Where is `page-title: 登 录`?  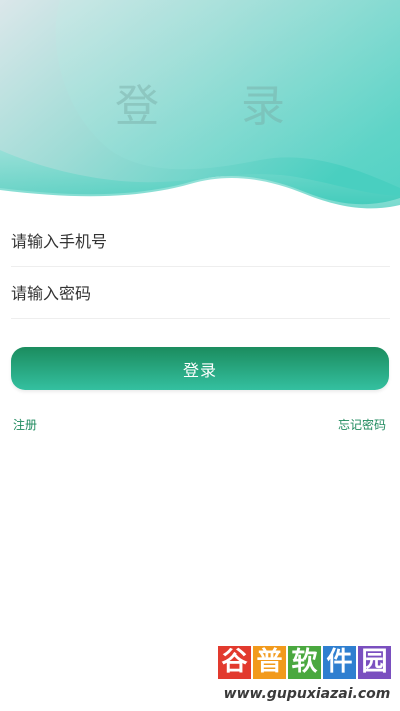
page-title: 登 录 is located at coordinates (217, 106).